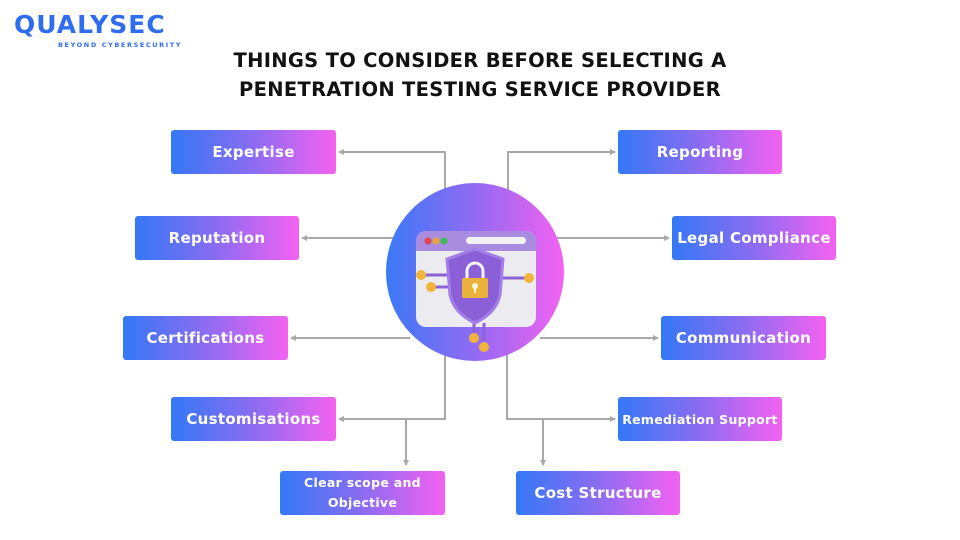 This screenshot has width=960, height=540. I want to click on item-label: Expertise, so click(253, 152).